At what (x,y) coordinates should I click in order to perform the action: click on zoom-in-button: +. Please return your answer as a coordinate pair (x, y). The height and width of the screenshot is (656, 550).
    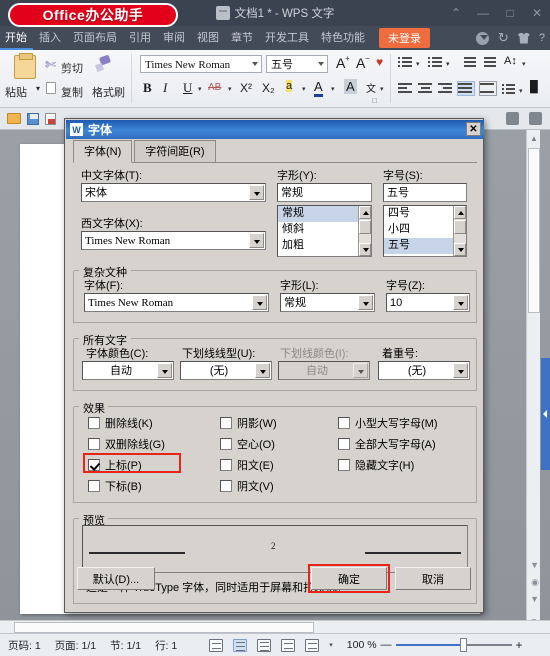
    Looking at the image, I should click on (519, 645).